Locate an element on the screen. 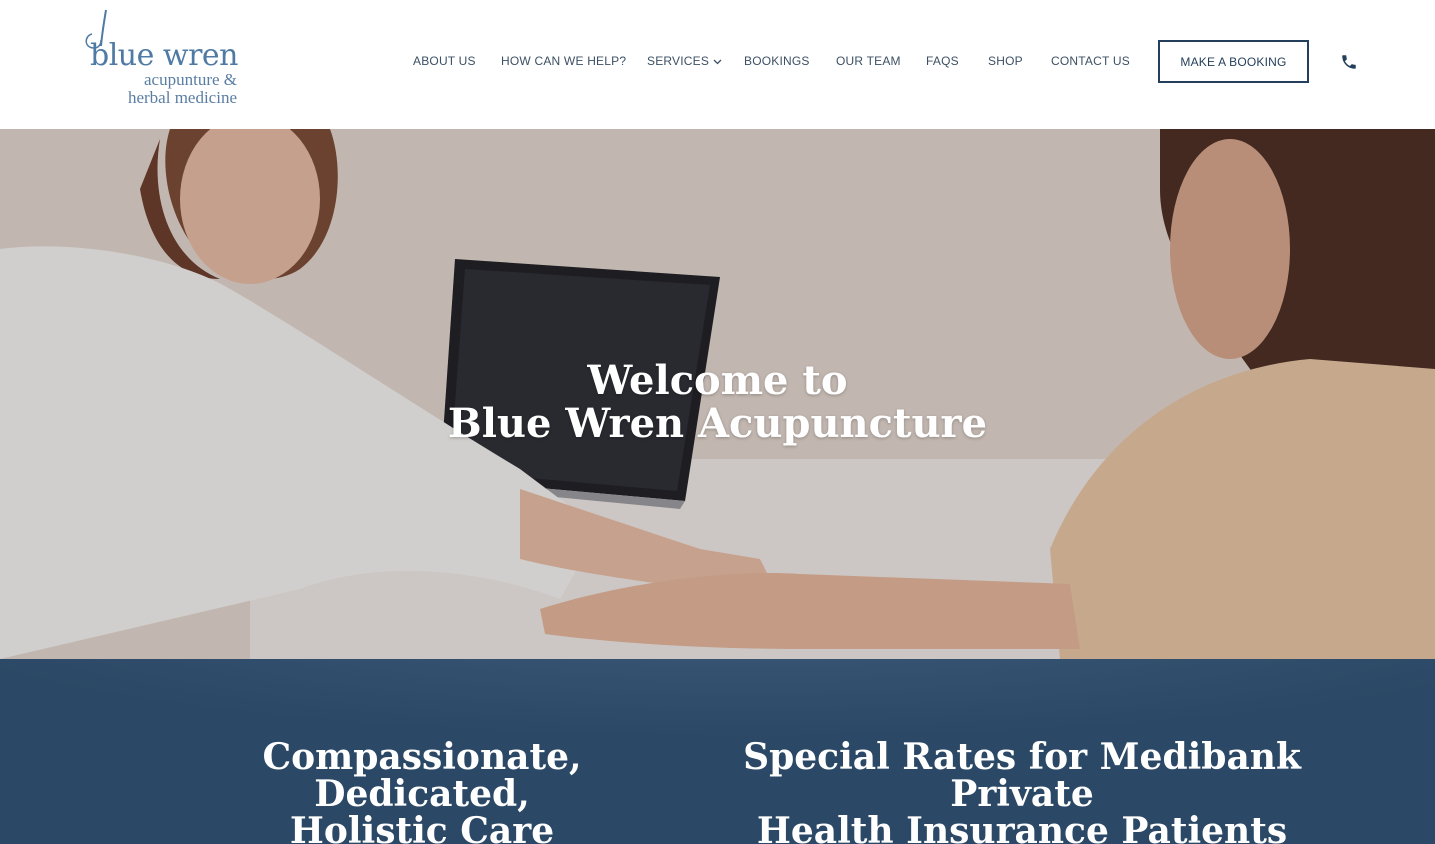 The height and width of the screenshot is (844, 1435). band-glow is located at coordinates (717, 699).